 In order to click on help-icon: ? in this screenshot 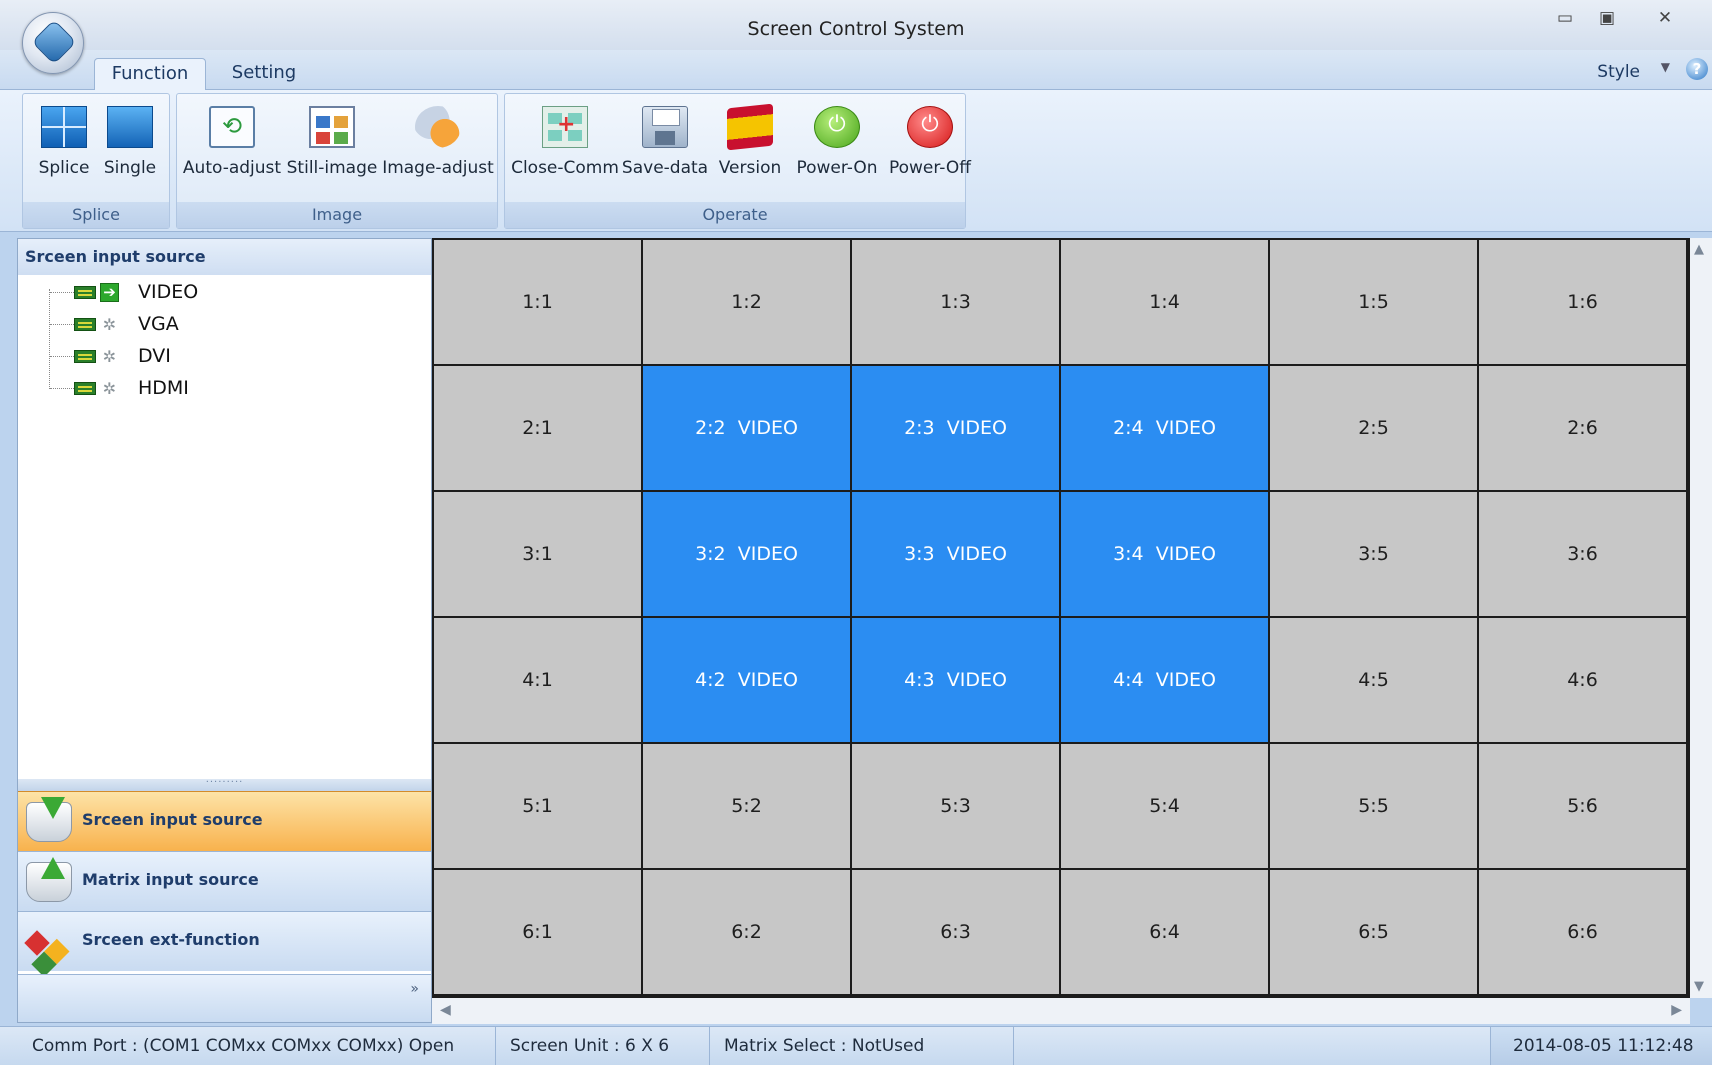, I will do `click(1697, 69)`.